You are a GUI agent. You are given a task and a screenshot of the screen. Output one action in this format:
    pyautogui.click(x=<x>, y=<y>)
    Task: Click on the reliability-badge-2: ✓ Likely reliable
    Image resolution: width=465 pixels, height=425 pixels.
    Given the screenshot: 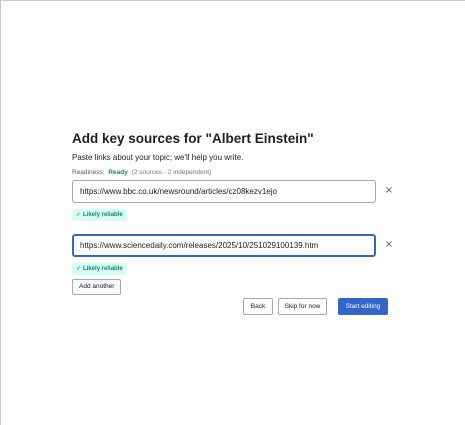 What is the action you would take?
    pyautogui.click(x=99, y=269)
    